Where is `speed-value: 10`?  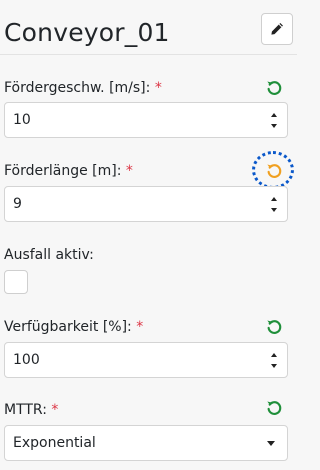
speed-value: 10 is located at coordinates (22, 120).